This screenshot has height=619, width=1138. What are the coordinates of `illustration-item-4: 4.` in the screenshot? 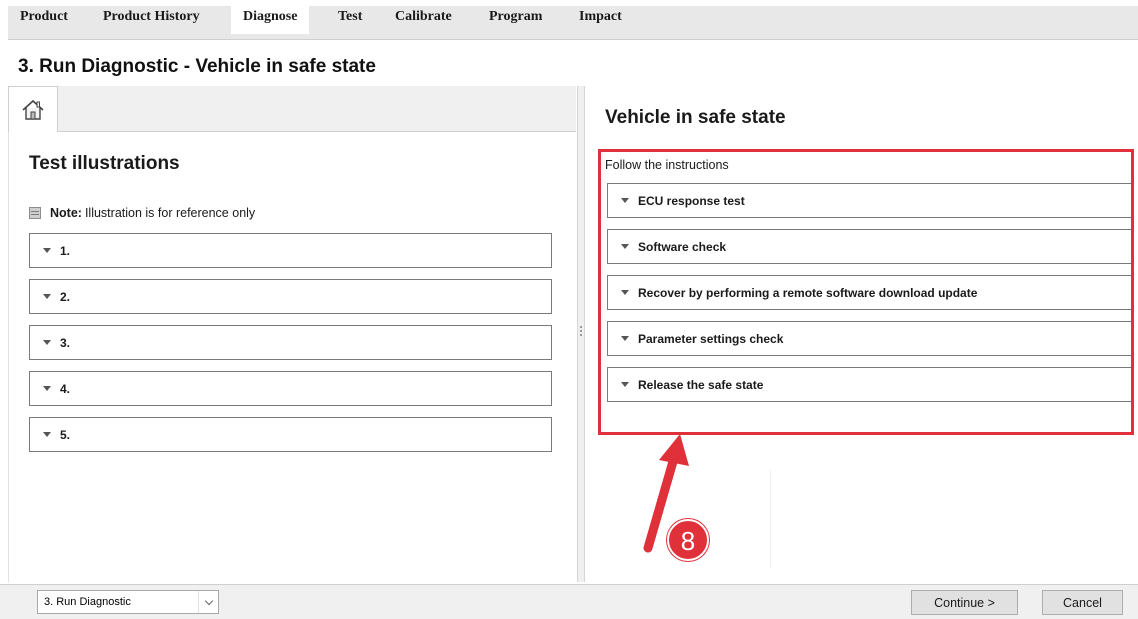 It's located at (290, 388).